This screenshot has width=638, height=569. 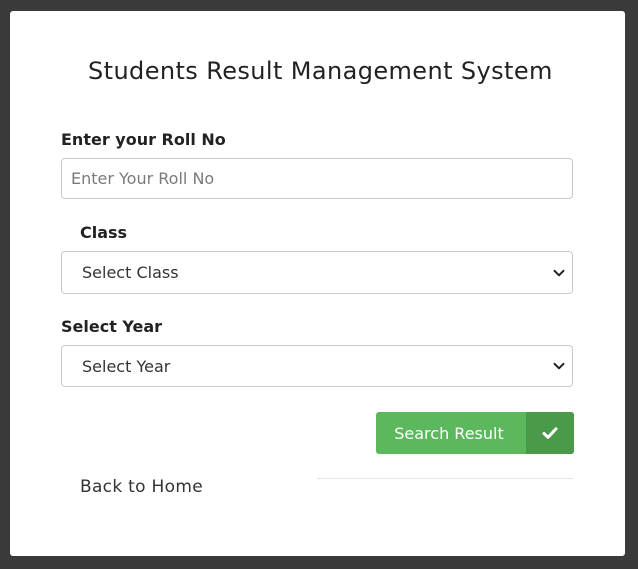 I want to click on roll-no-label: Enter your Roll No, so click(x=143, y=139).